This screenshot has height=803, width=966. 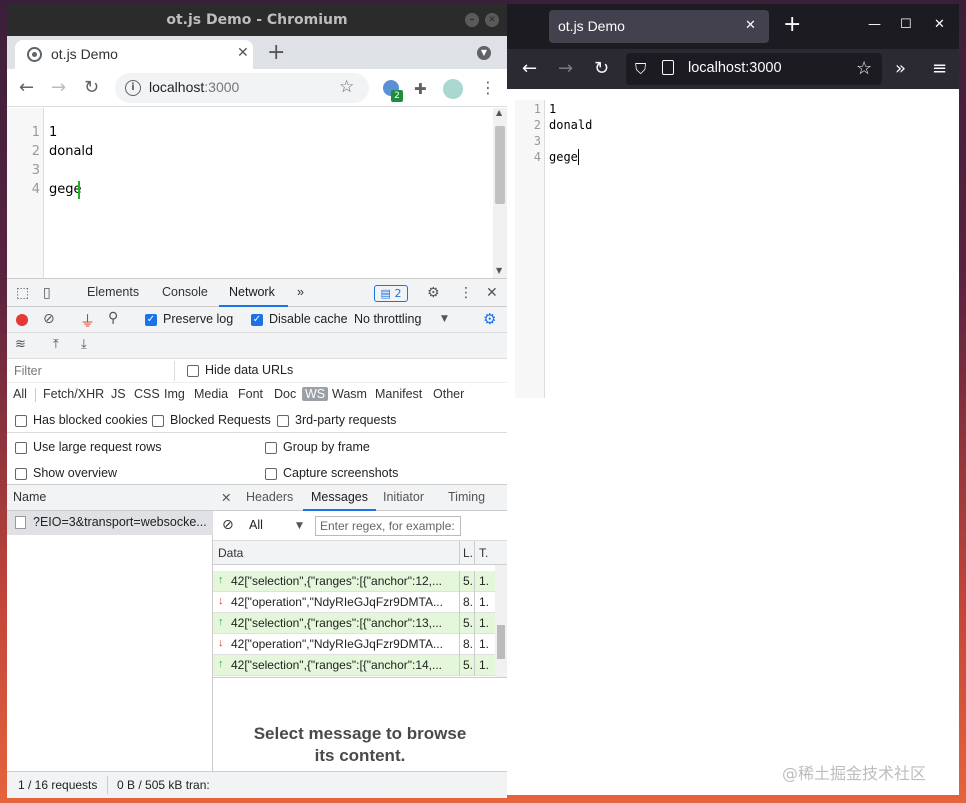 What do you see at coordinates (499, 270) in the screenshot?
I see `scroll-down-icon: ▼` at bounding box center [499, 270].